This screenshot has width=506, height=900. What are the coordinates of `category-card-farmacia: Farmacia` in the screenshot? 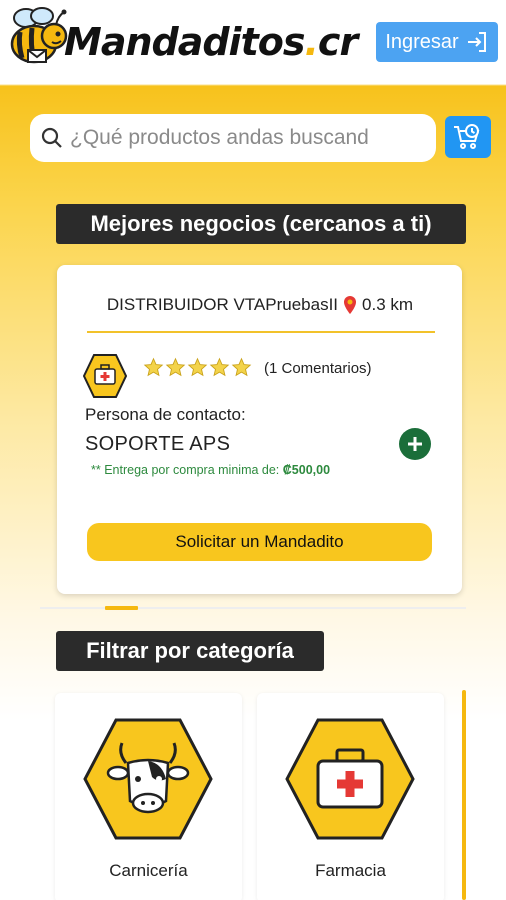 It's located at (350, 796).